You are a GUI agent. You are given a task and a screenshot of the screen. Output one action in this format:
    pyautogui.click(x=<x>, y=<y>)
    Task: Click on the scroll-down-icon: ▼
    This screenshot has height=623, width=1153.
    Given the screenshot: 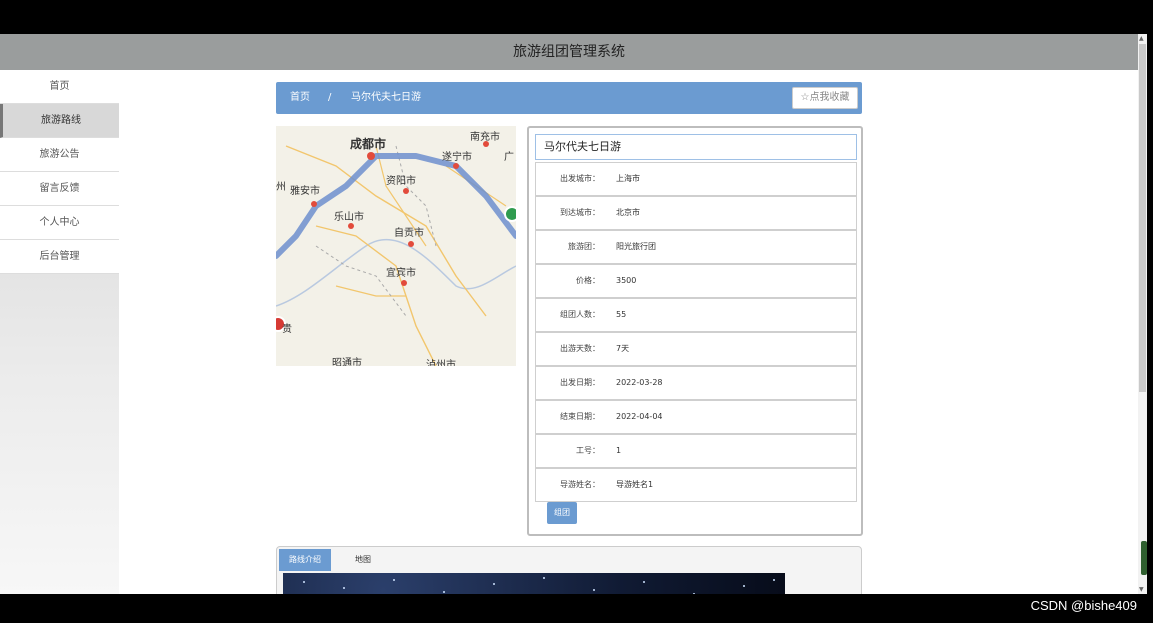 What is the action you would take?
    pyautogui.click(x=1141, y=589)
    